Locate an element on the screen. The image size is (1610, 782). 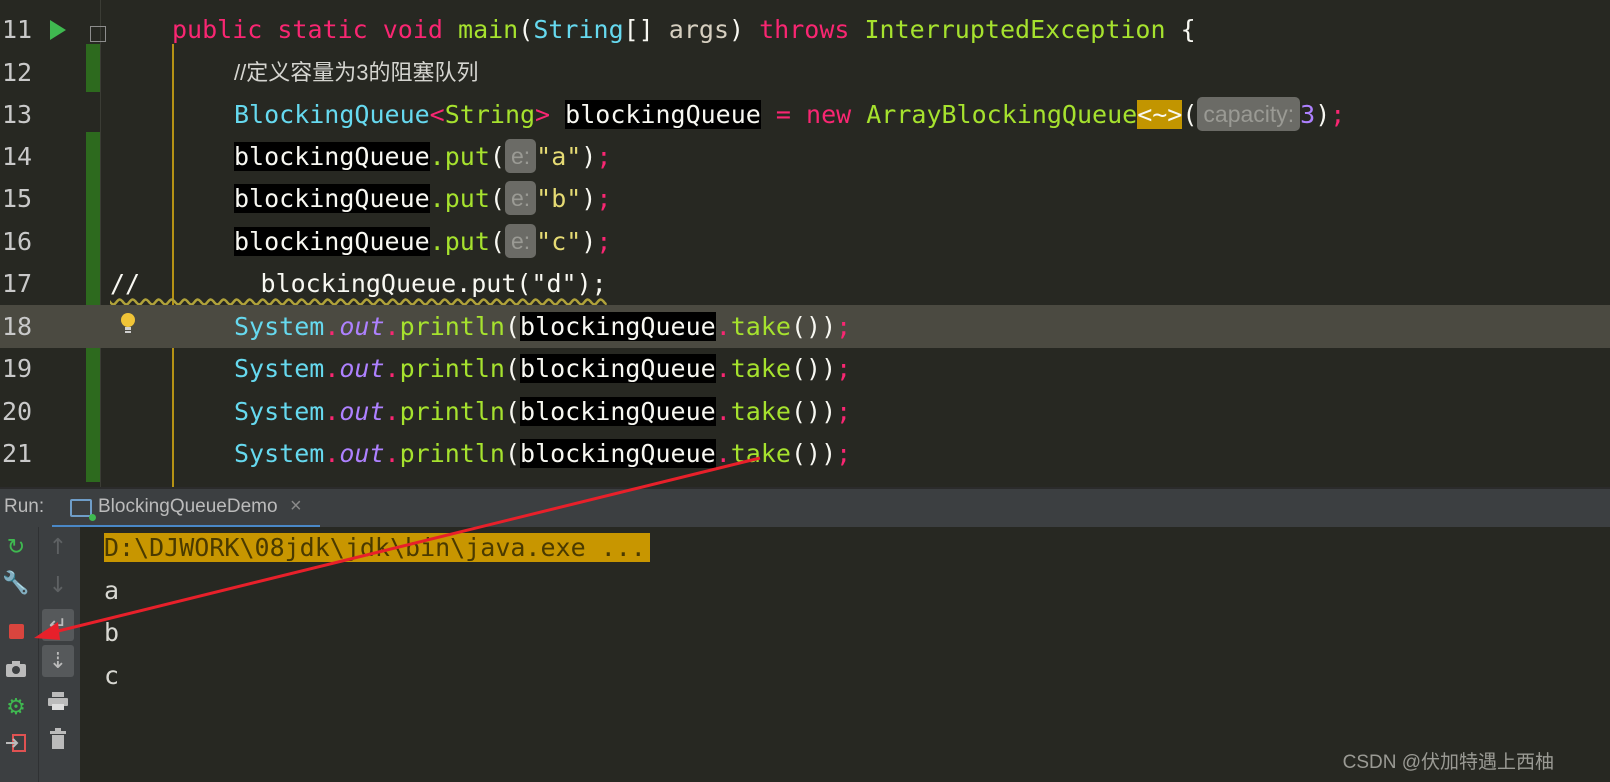
settings-wrench-icon: 🔧 is located at coordinates (16, 583).